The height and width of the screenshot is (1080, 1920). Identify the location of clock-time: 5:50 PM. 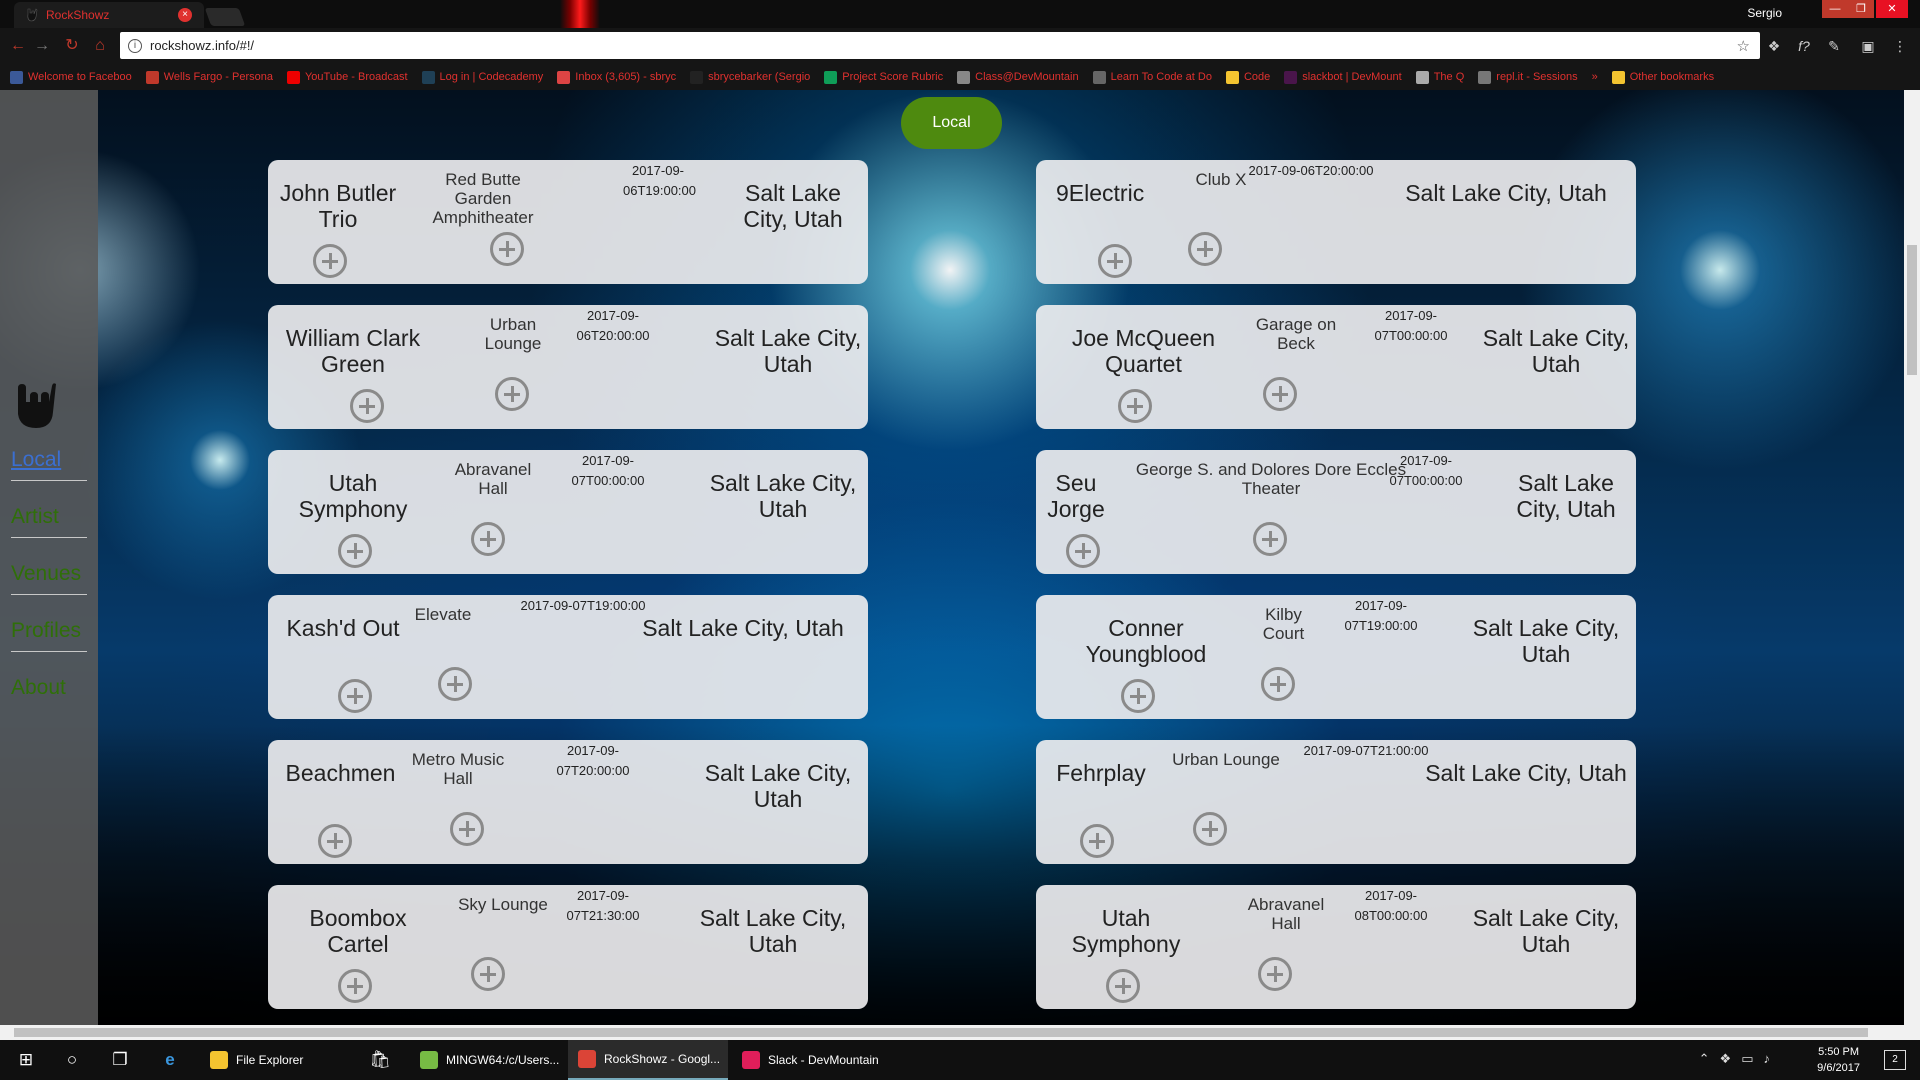
(1839, 1052).